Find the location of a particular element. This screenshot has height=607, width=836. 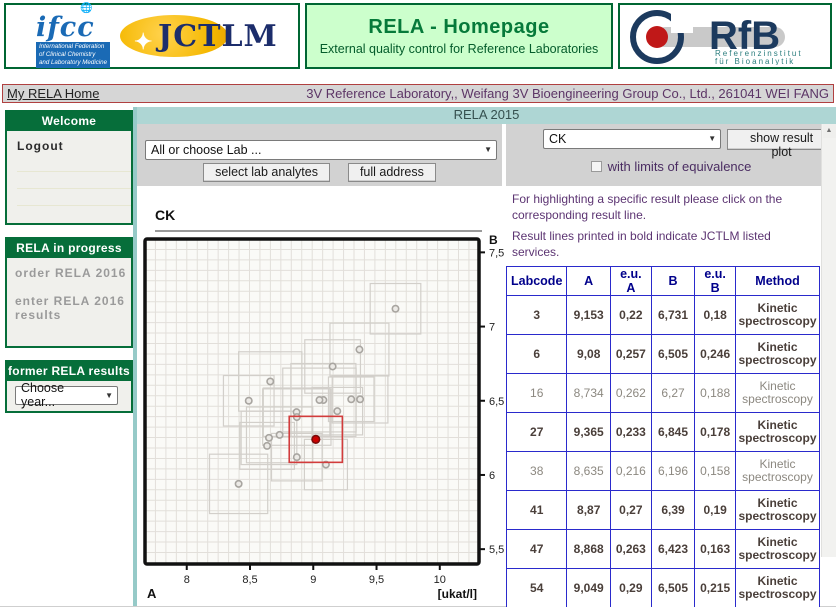

cell-b: 6,731 is located at coordinates (673, 315).